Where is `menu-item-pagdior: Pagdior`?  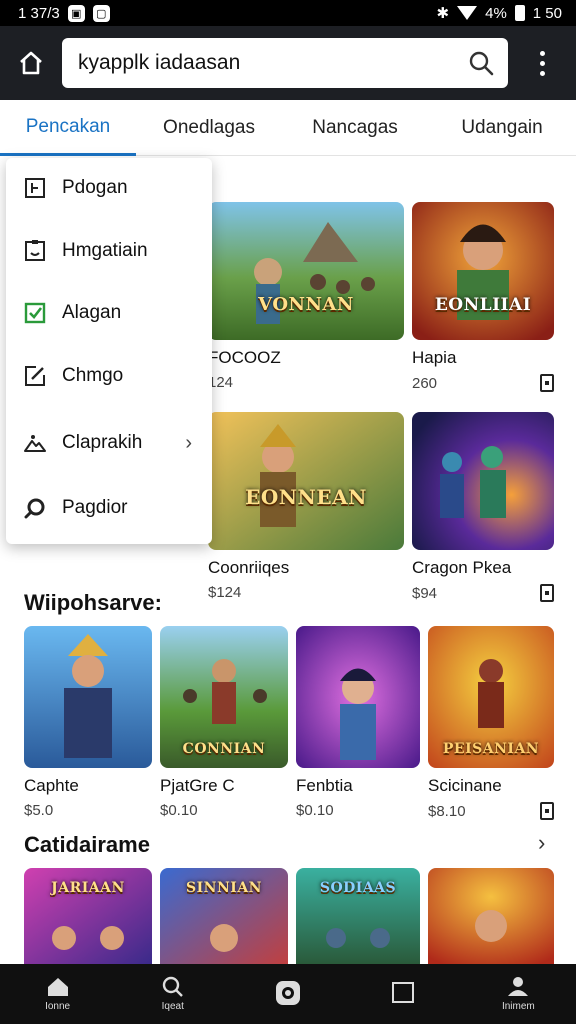
menu-item-pagdior: Pagdior is located at coordinates (109, 508).